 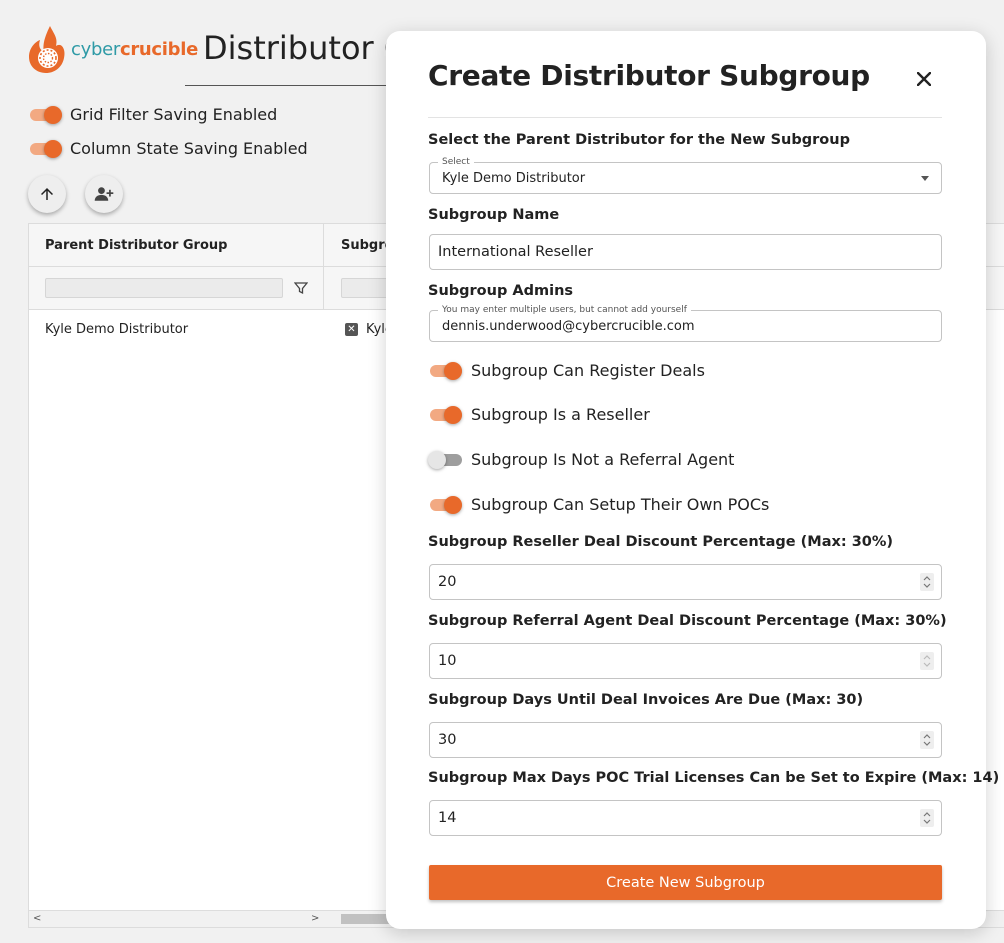 I want to click on admins-value: dennis.underwood@cybercrucible.com, so click(x=568, y=326).